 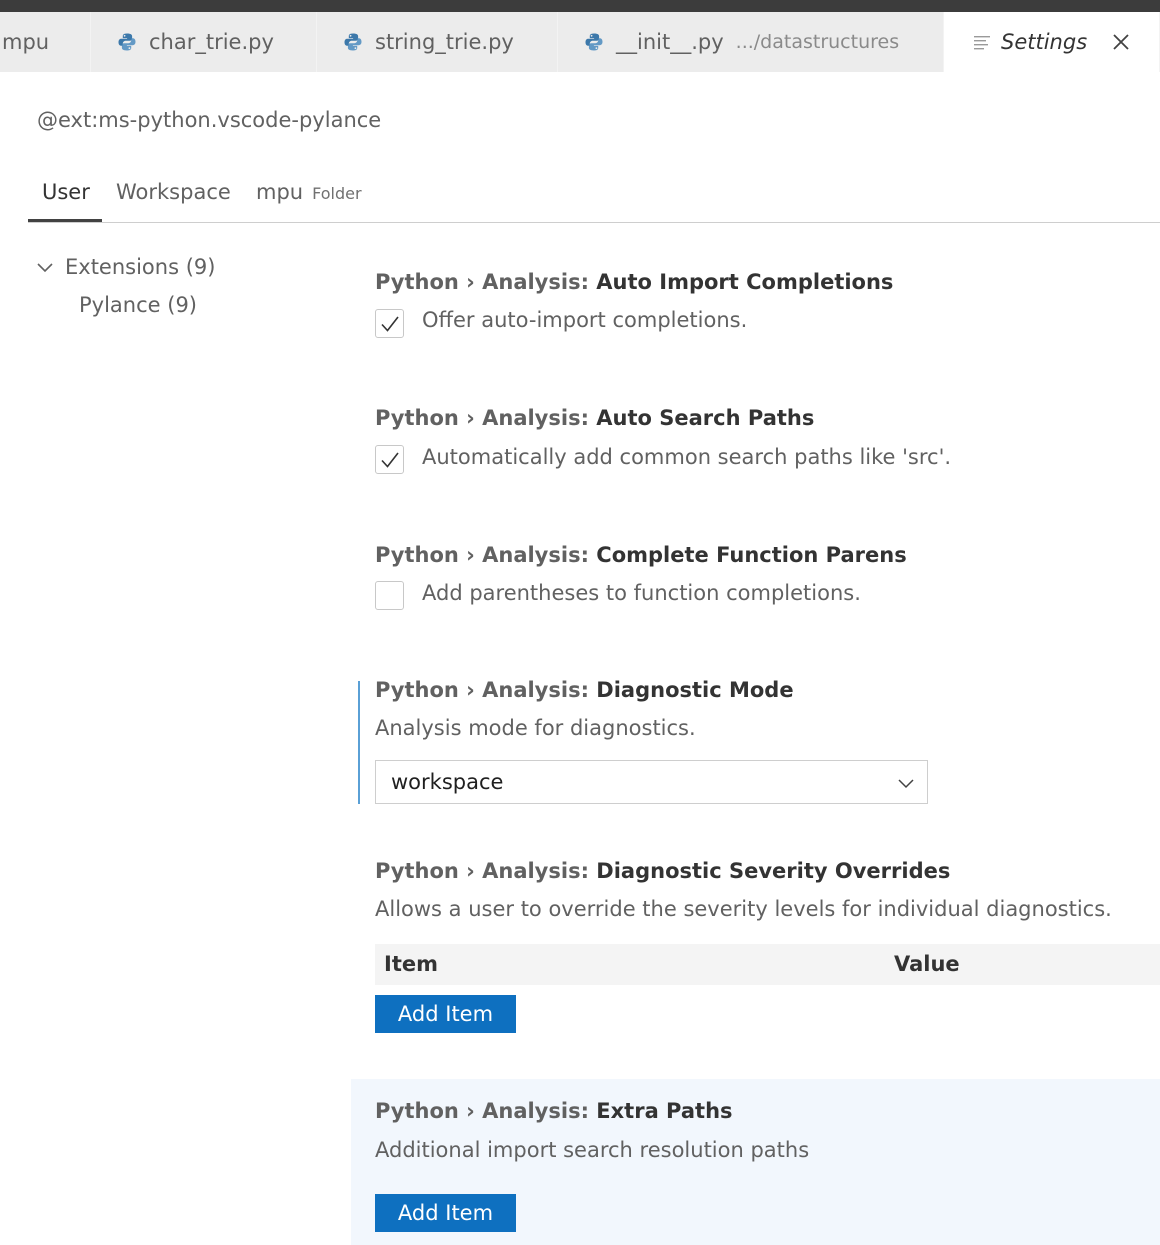 I want to click on setting-title-auto-search-paths: Python › Analysis: Auto Search Paths, so click(x=594, y=418).